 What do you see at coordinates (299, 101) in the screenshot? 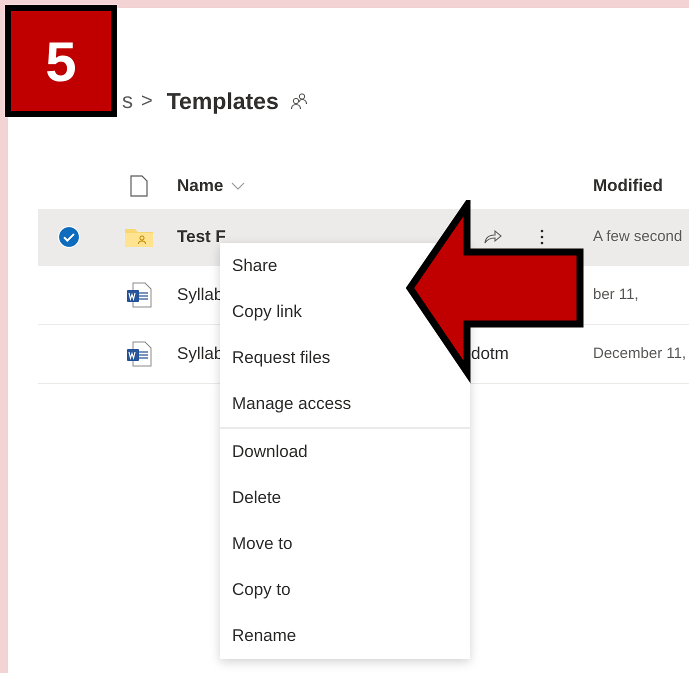
I see `people-icon` at bounding box center [299, 101].